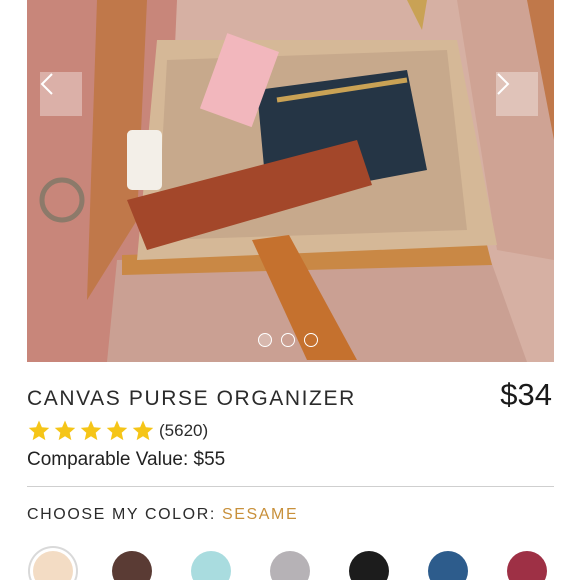 Image resolution: width=580 pixels, height=580 pixels. What do you see at coordinates (132, 565) in the screenshot?
I see `color-swatch-brown` at bounding box center [132, 565].